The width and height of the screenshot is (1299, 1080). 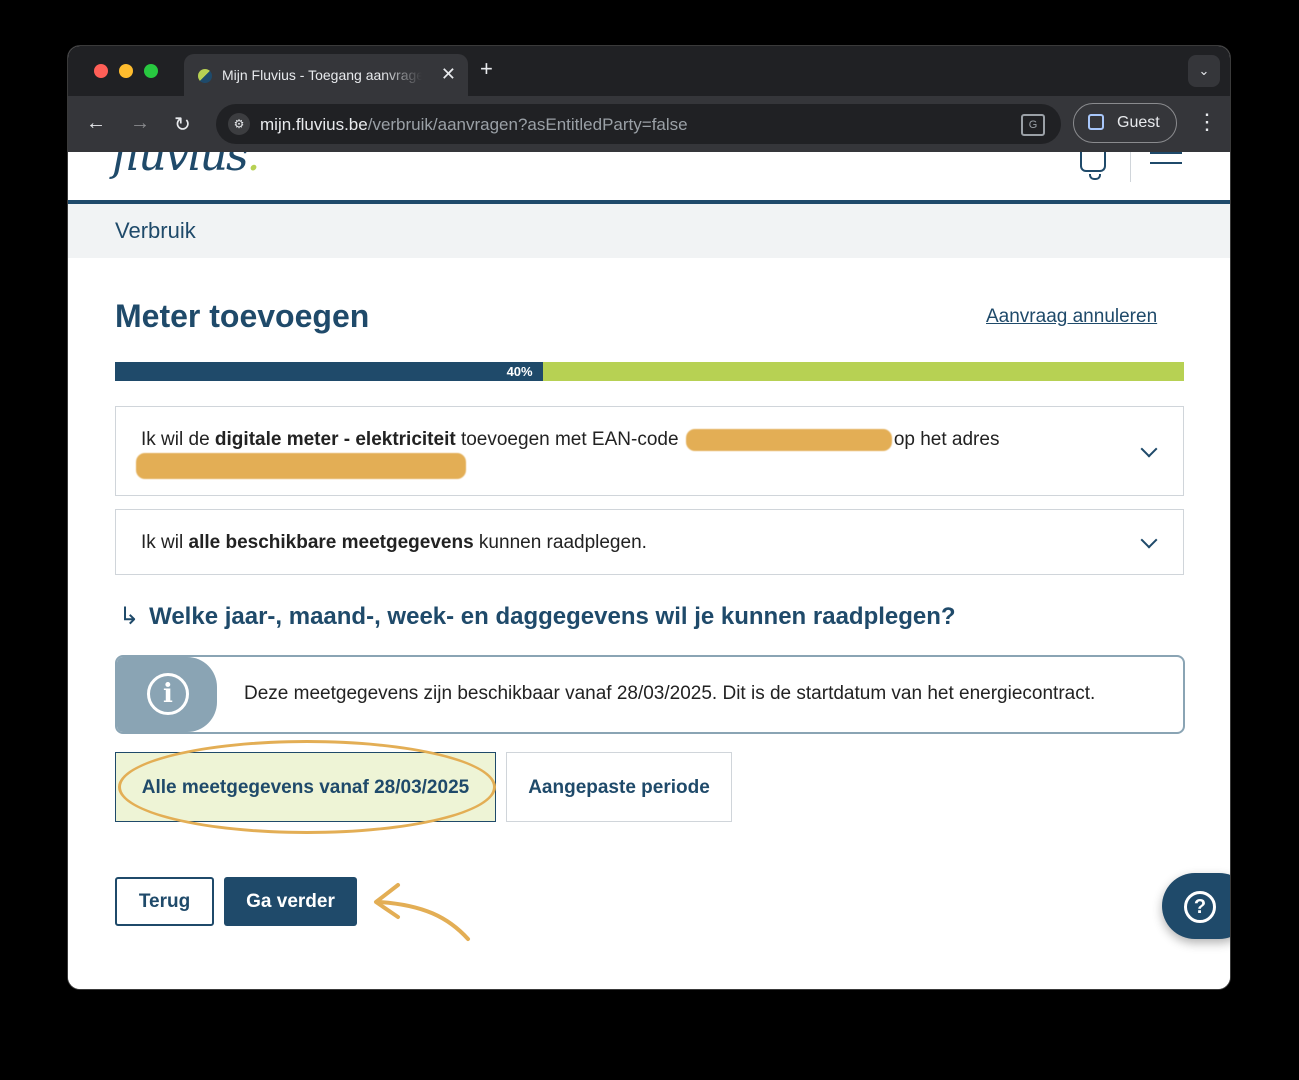 I want to click on tab-search-chevron-down-icon: ⌄, so click(x=1204, y=71).